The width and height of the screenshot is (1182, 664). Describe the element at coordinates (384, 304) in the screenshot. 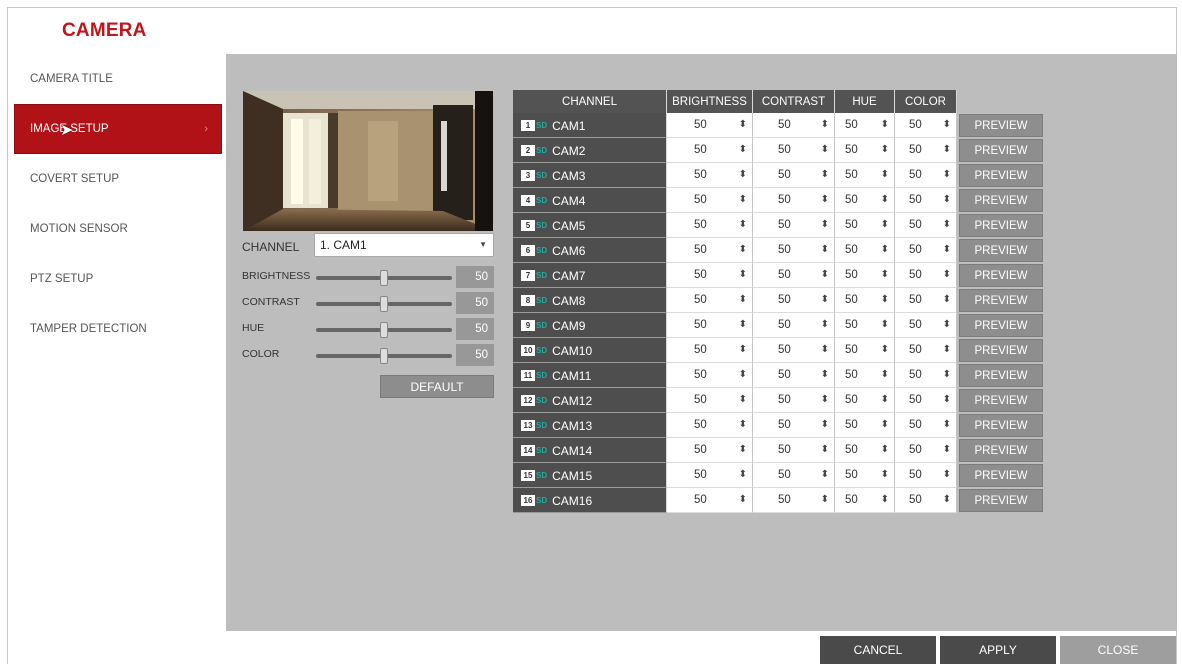

I see `slider-thumb` at that location.